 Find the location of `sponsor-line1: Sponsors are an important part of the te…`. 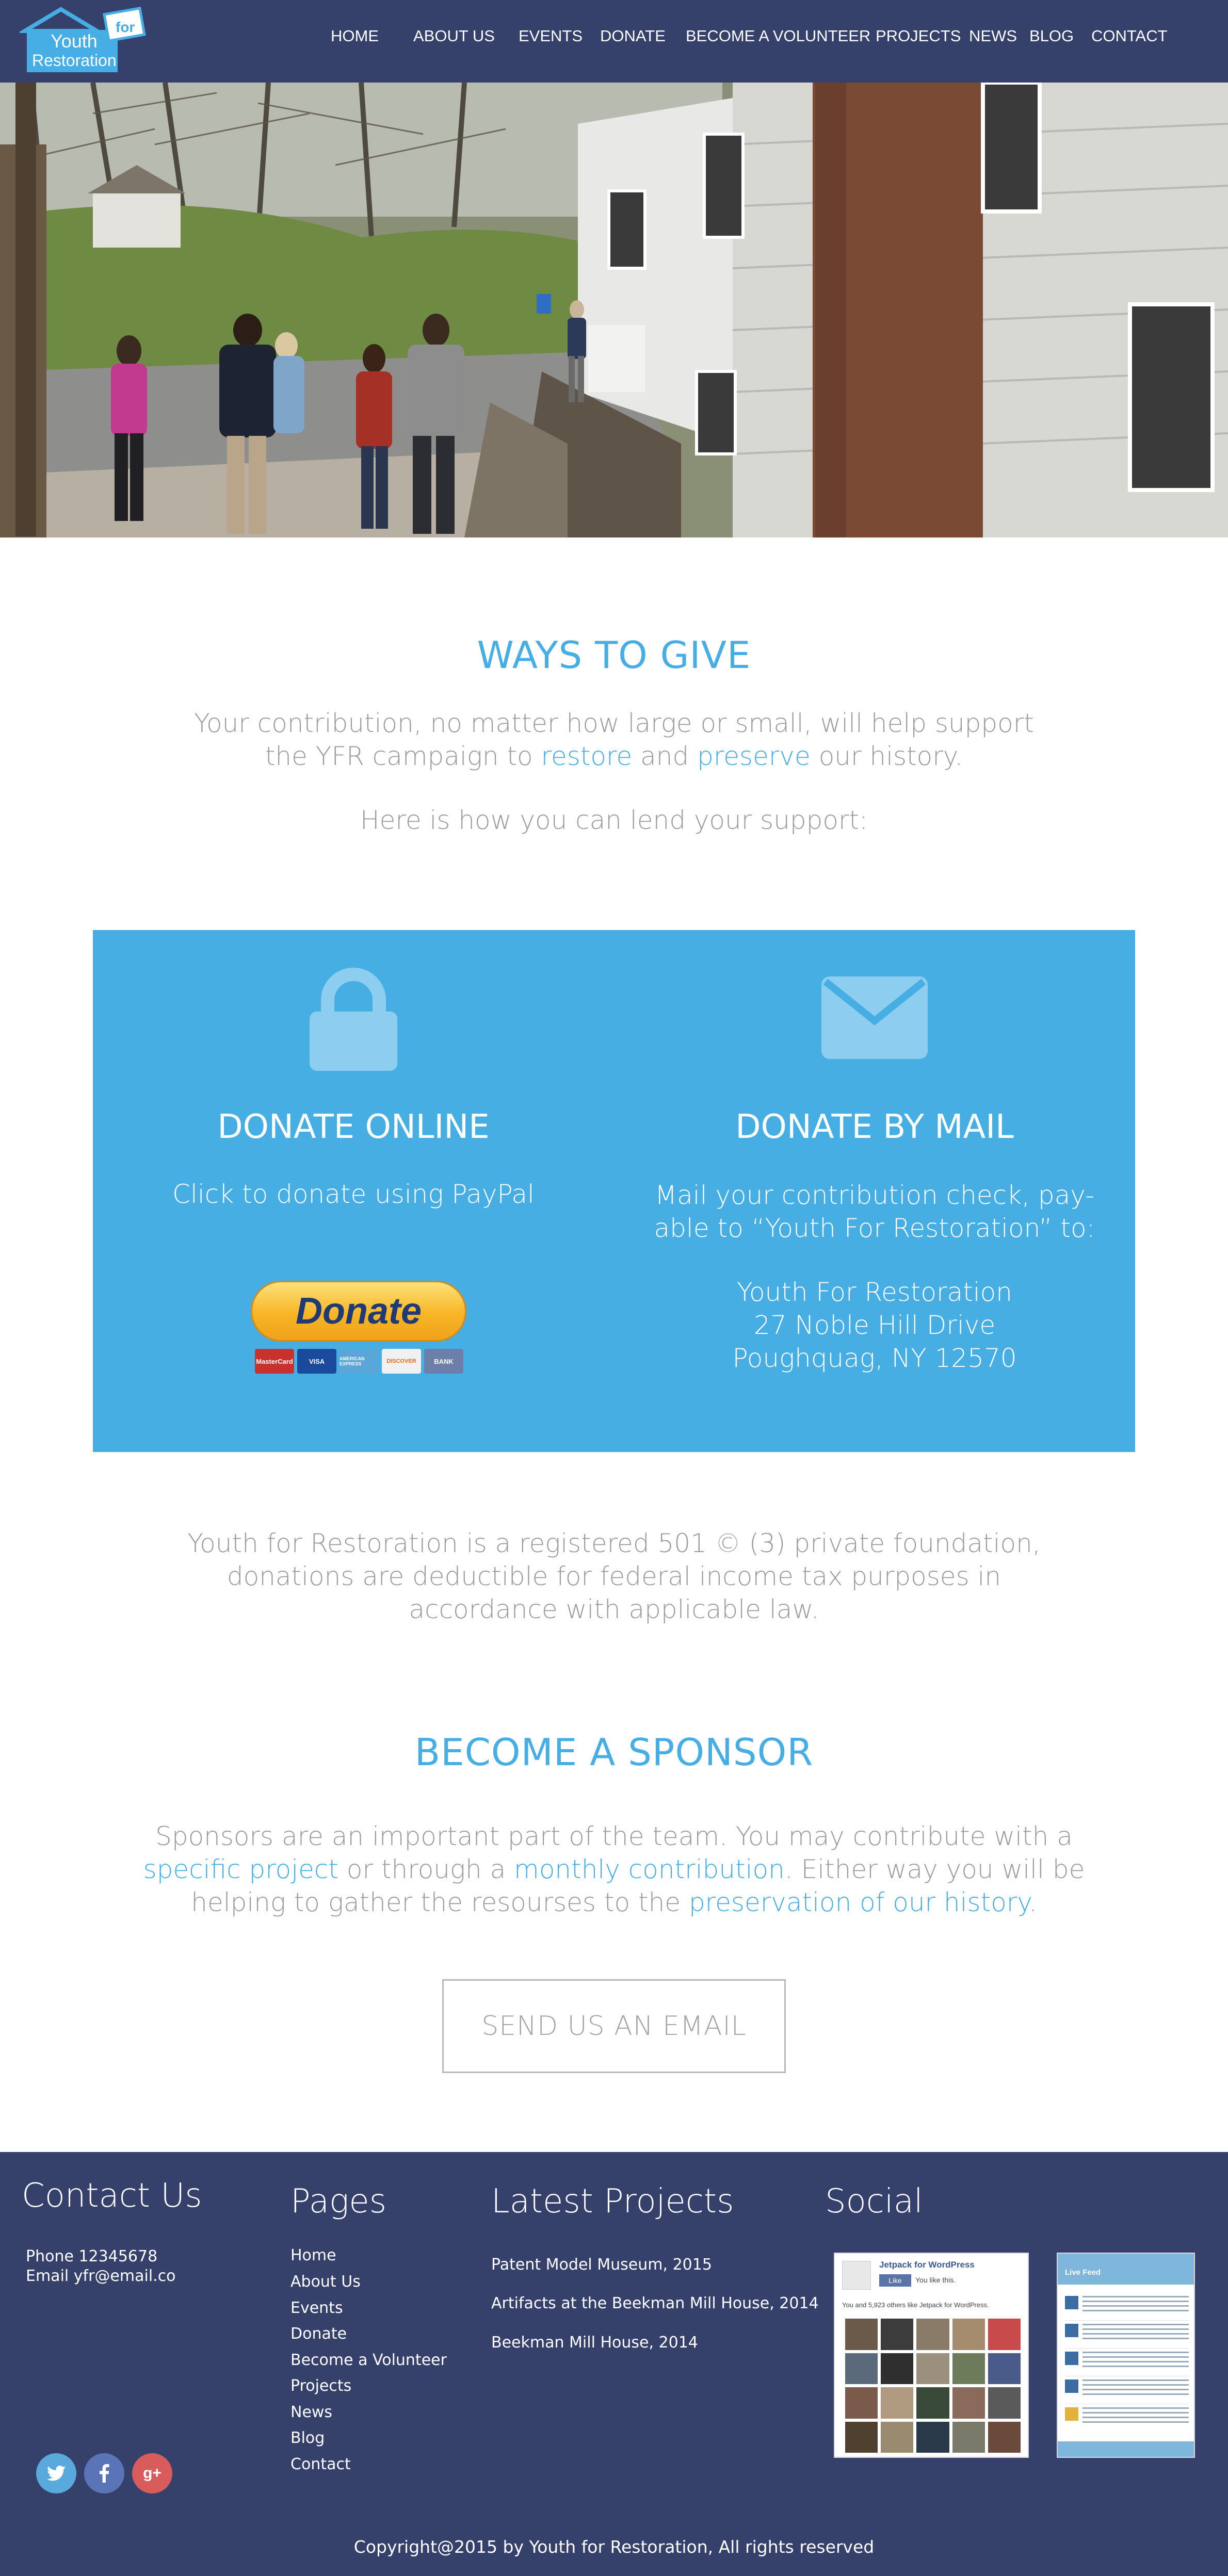

sponsor-line1: Sponsors are an important part of the te… is located at coordinates (614, 1836).